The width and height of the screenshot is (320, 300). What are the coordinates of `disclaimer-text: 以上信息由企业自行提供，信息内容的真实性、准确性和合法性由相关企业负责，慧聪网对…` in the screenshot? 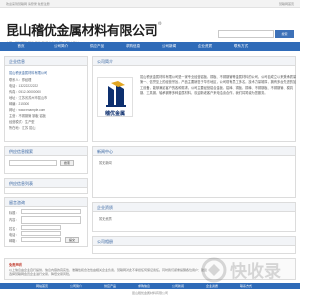 It's located at (108, 272).